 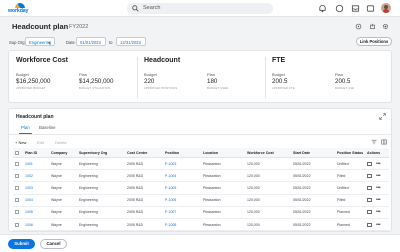 What do you see at coordinates (182, 225) in the screenshot?
I see `table-cell-link: P-1008` at bounding box center [182, 225].